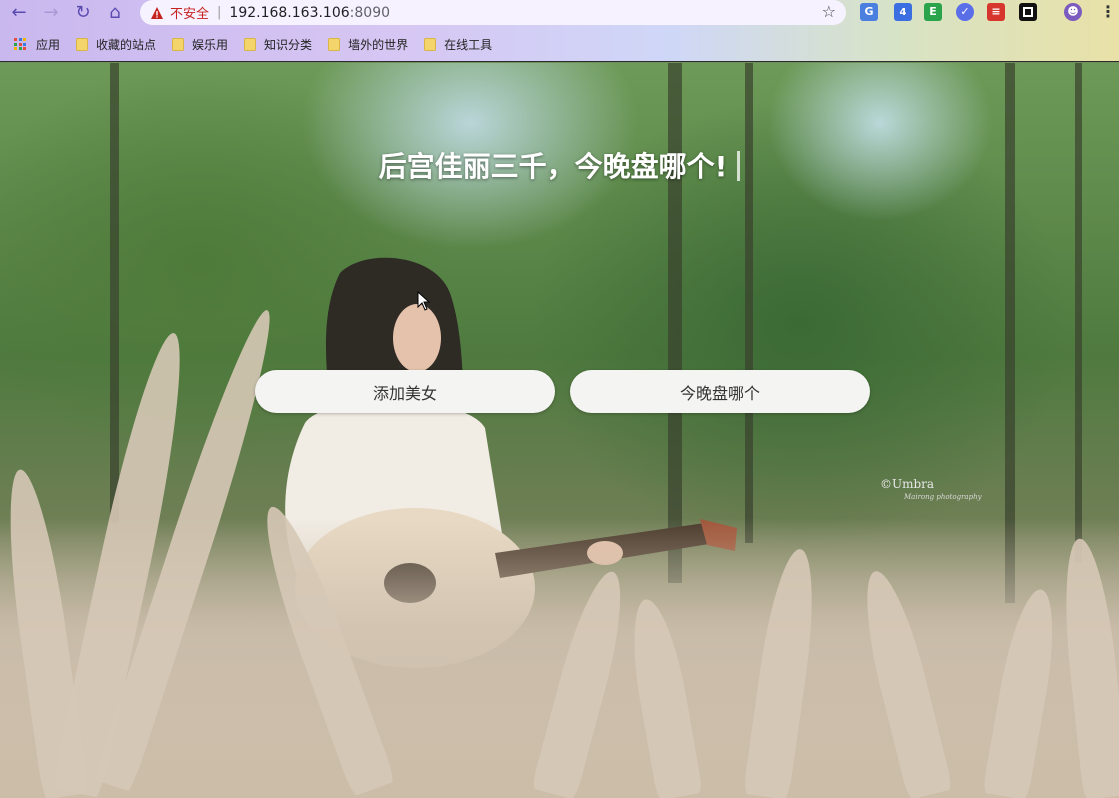 This screenshot has height=798, width=1119. Describe the element at coordinates (933, 12) in the screenshot. I see `evernote-extension-icon: E` at that location.